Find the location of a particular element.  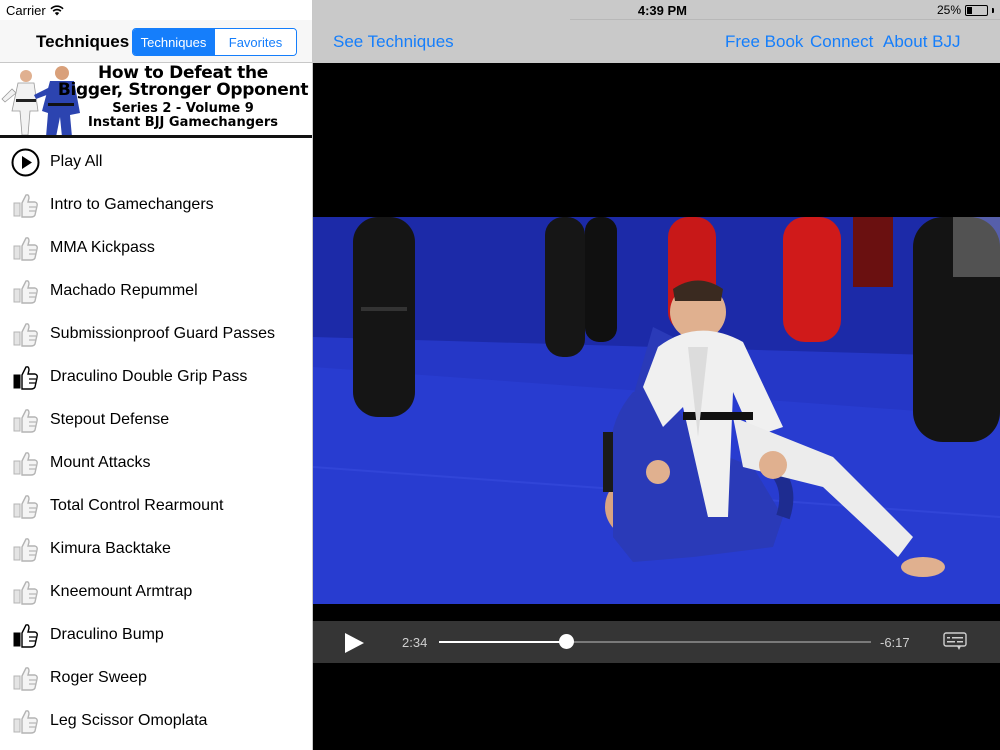

banner-series: Series 2 - Volume 9 is located at coordinates (183, 108).